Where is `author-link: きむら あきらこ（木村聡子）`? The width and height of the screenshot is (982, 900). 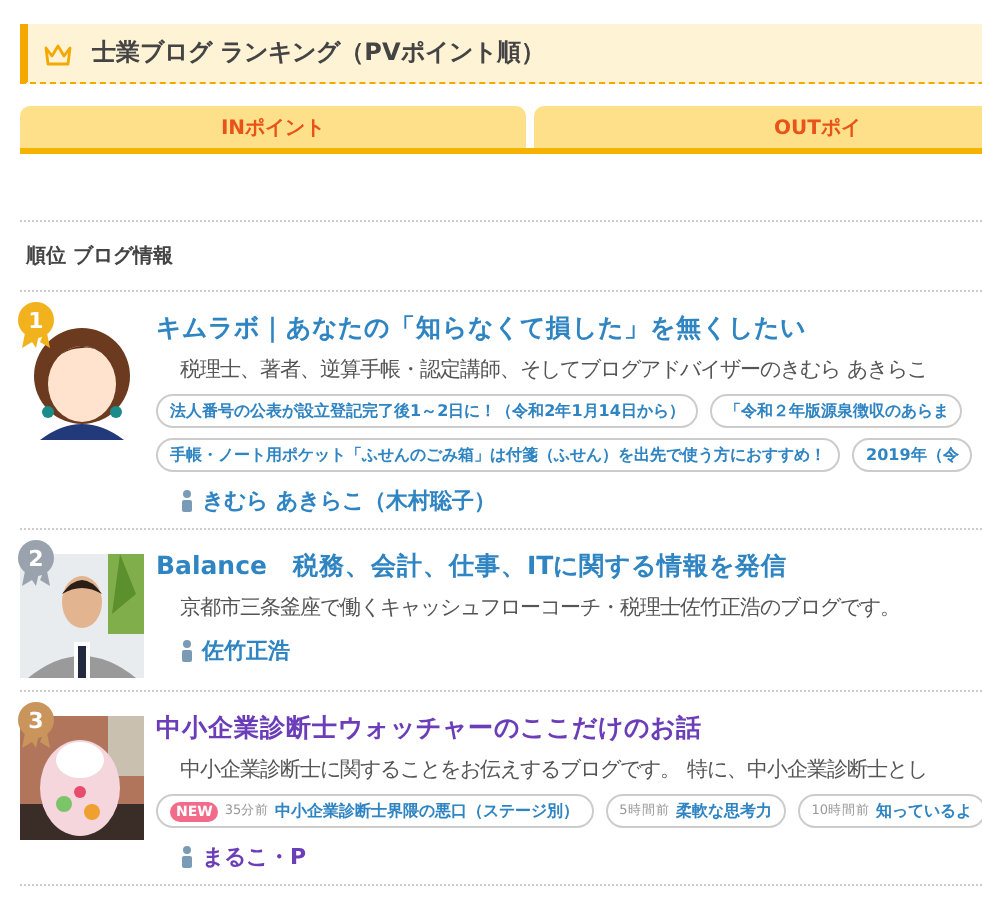
author-link: きむら あきらこ（木村聡子） is located at coordinates (349, 501).